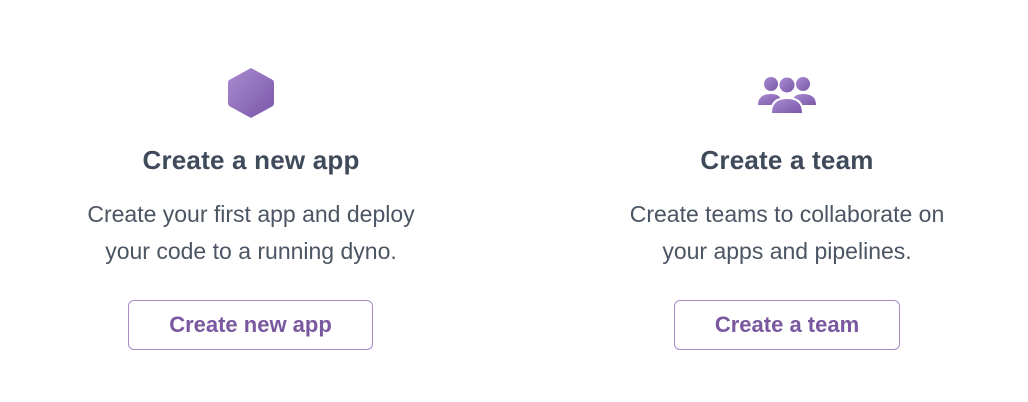 The width and height of the screenshot is (1028, 402). I want to click on team-people-icon, so click(787, 93).